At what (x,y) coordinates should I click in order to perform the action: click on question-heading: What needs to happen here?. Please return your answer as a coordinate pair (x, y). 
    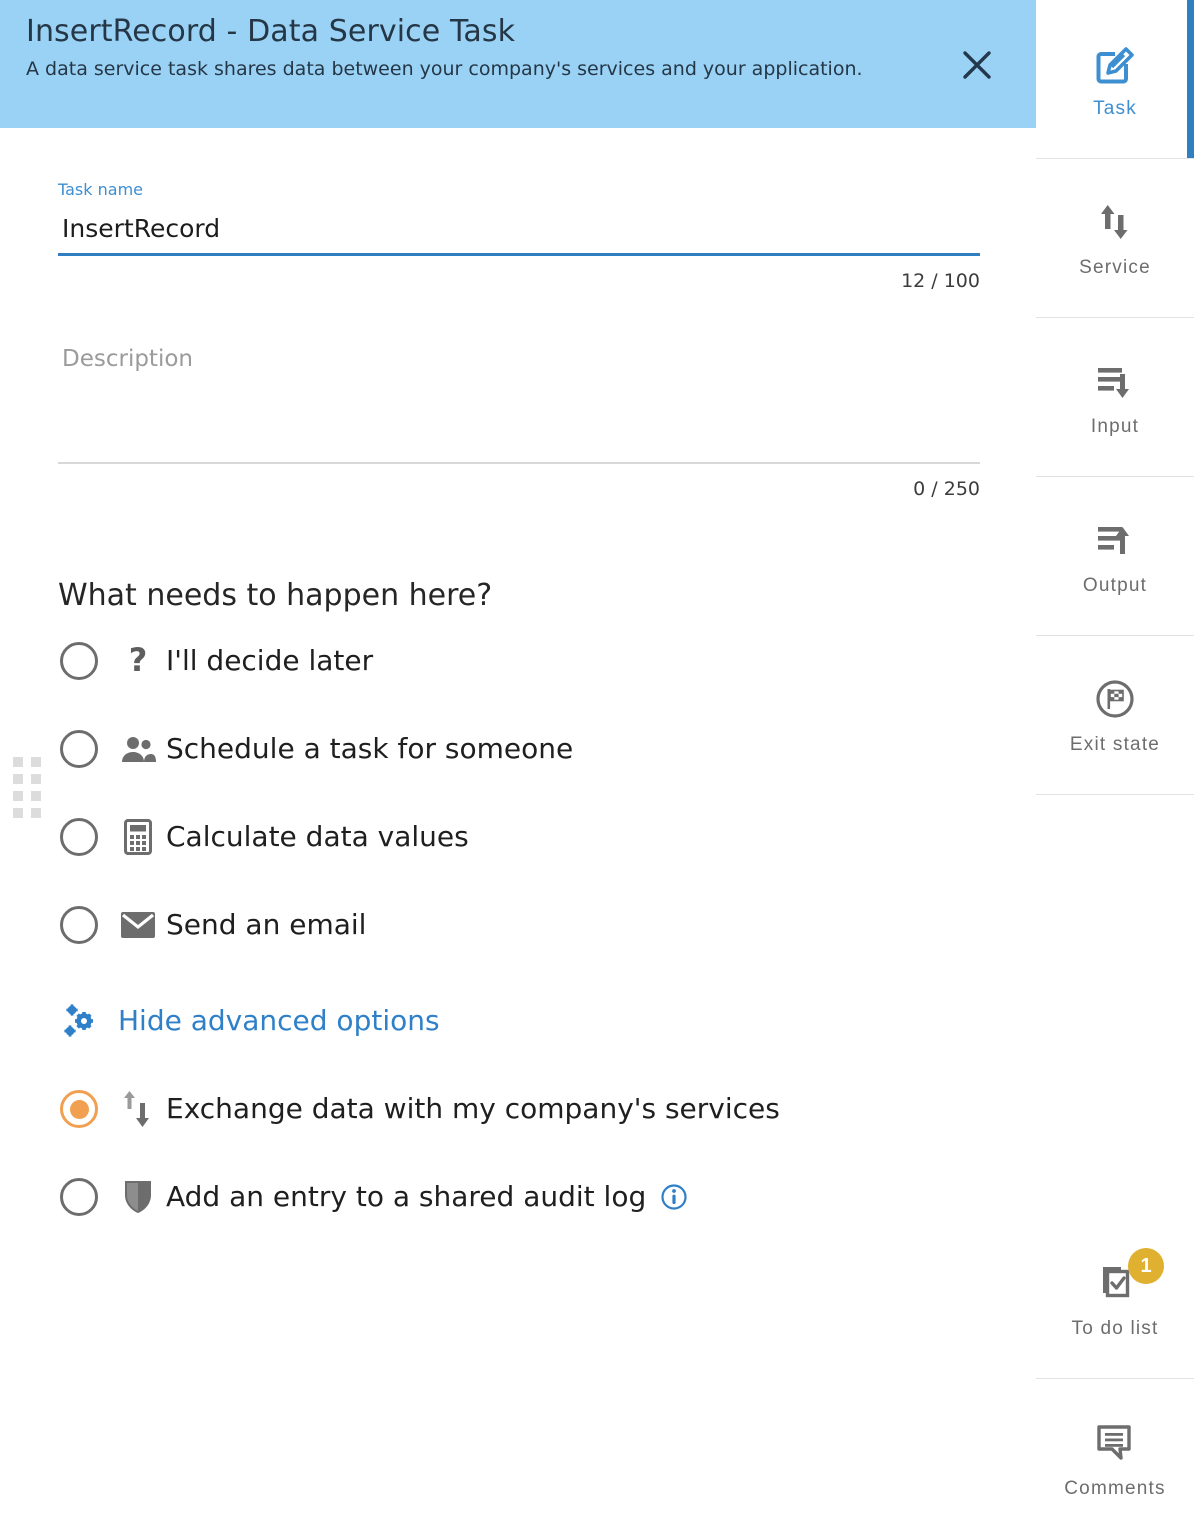
    Looking at the image, I should click on (275, 595).